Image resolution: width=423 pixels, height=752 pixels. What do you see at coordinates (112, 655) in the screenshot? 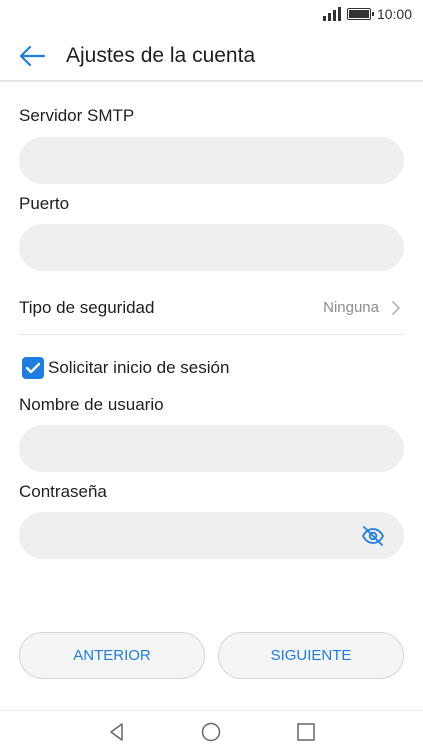
I see `previous-button: ANTERIOR` at bounding box center [112, 655].